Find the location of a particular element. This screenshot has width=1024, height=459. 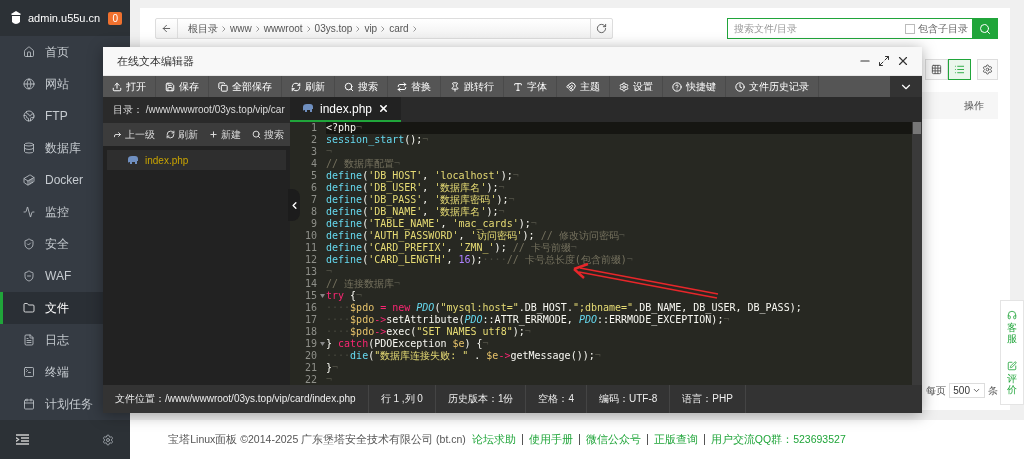

code-line: ····$pdo->exec("SET NAMES utf8");¬ is located at coordinates (429, 332).